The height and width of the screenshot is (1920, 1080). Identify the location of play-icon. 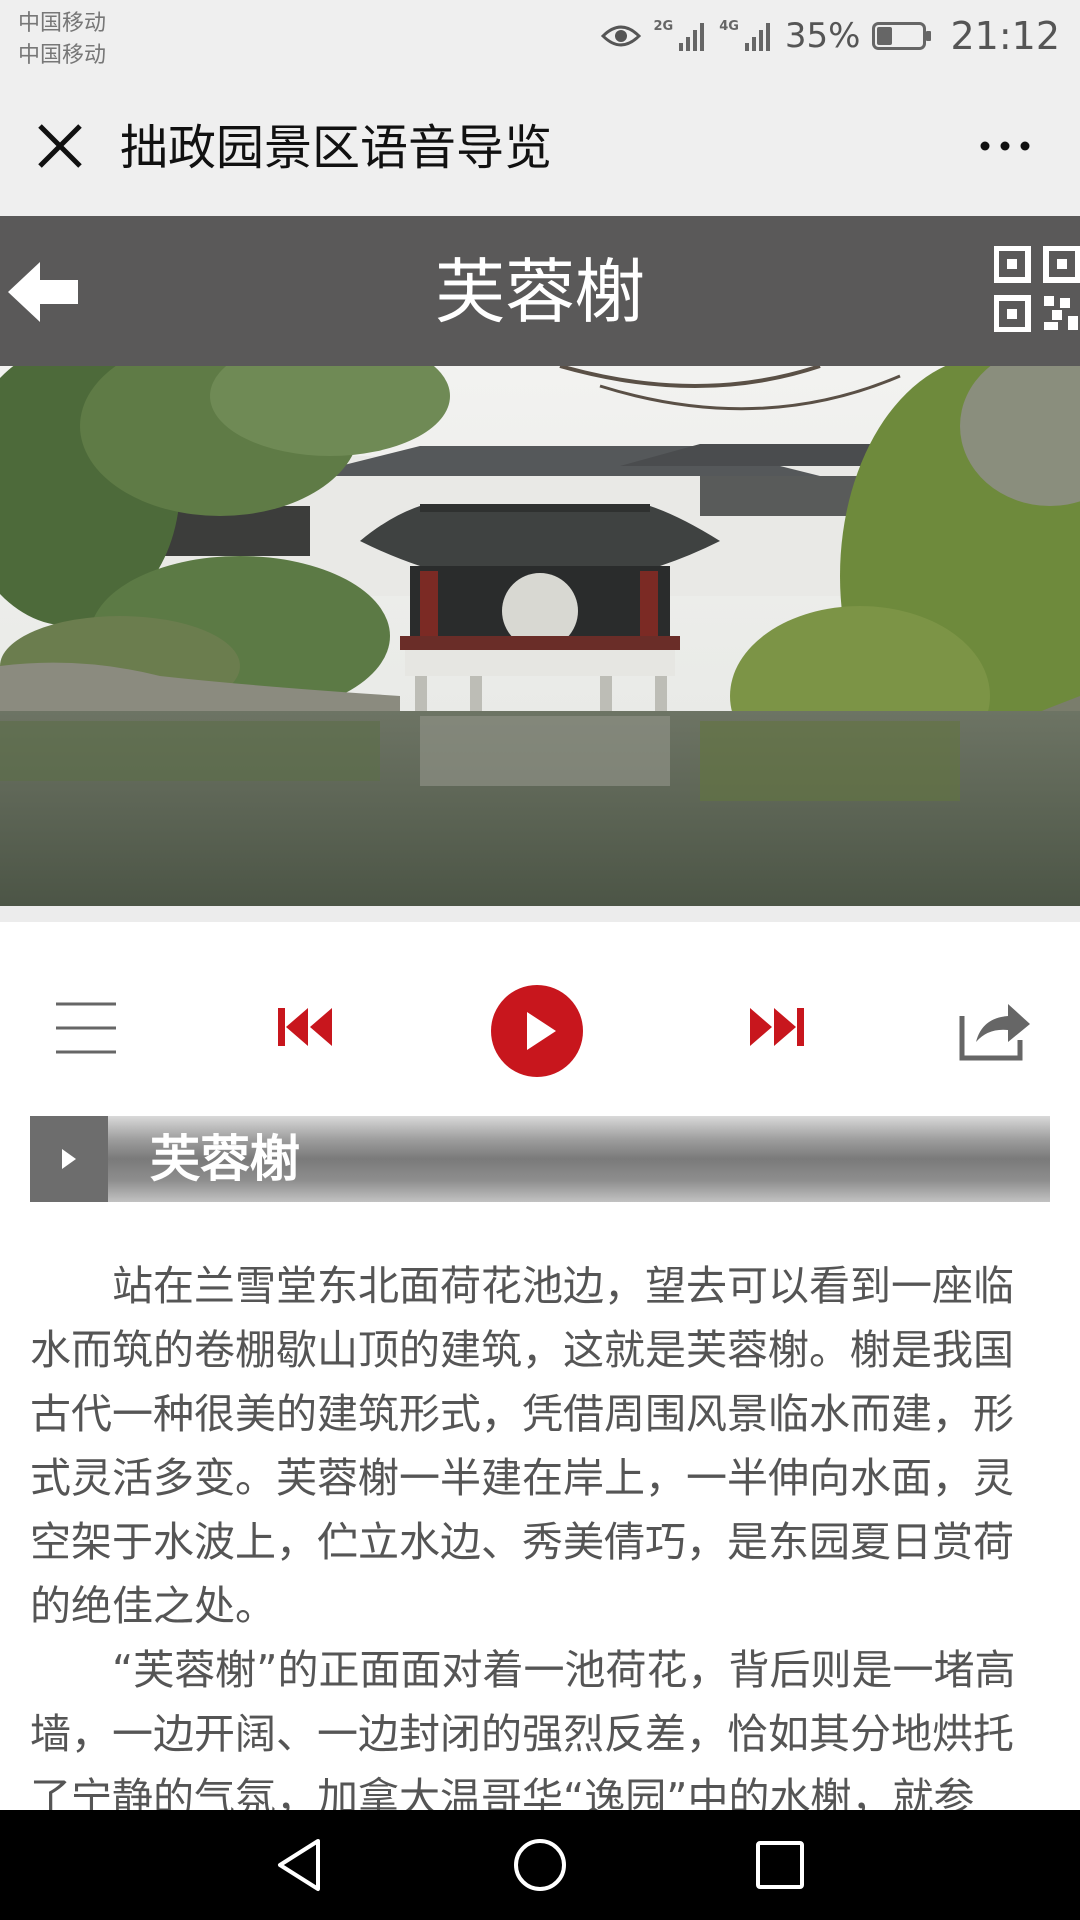
(537, 1031).